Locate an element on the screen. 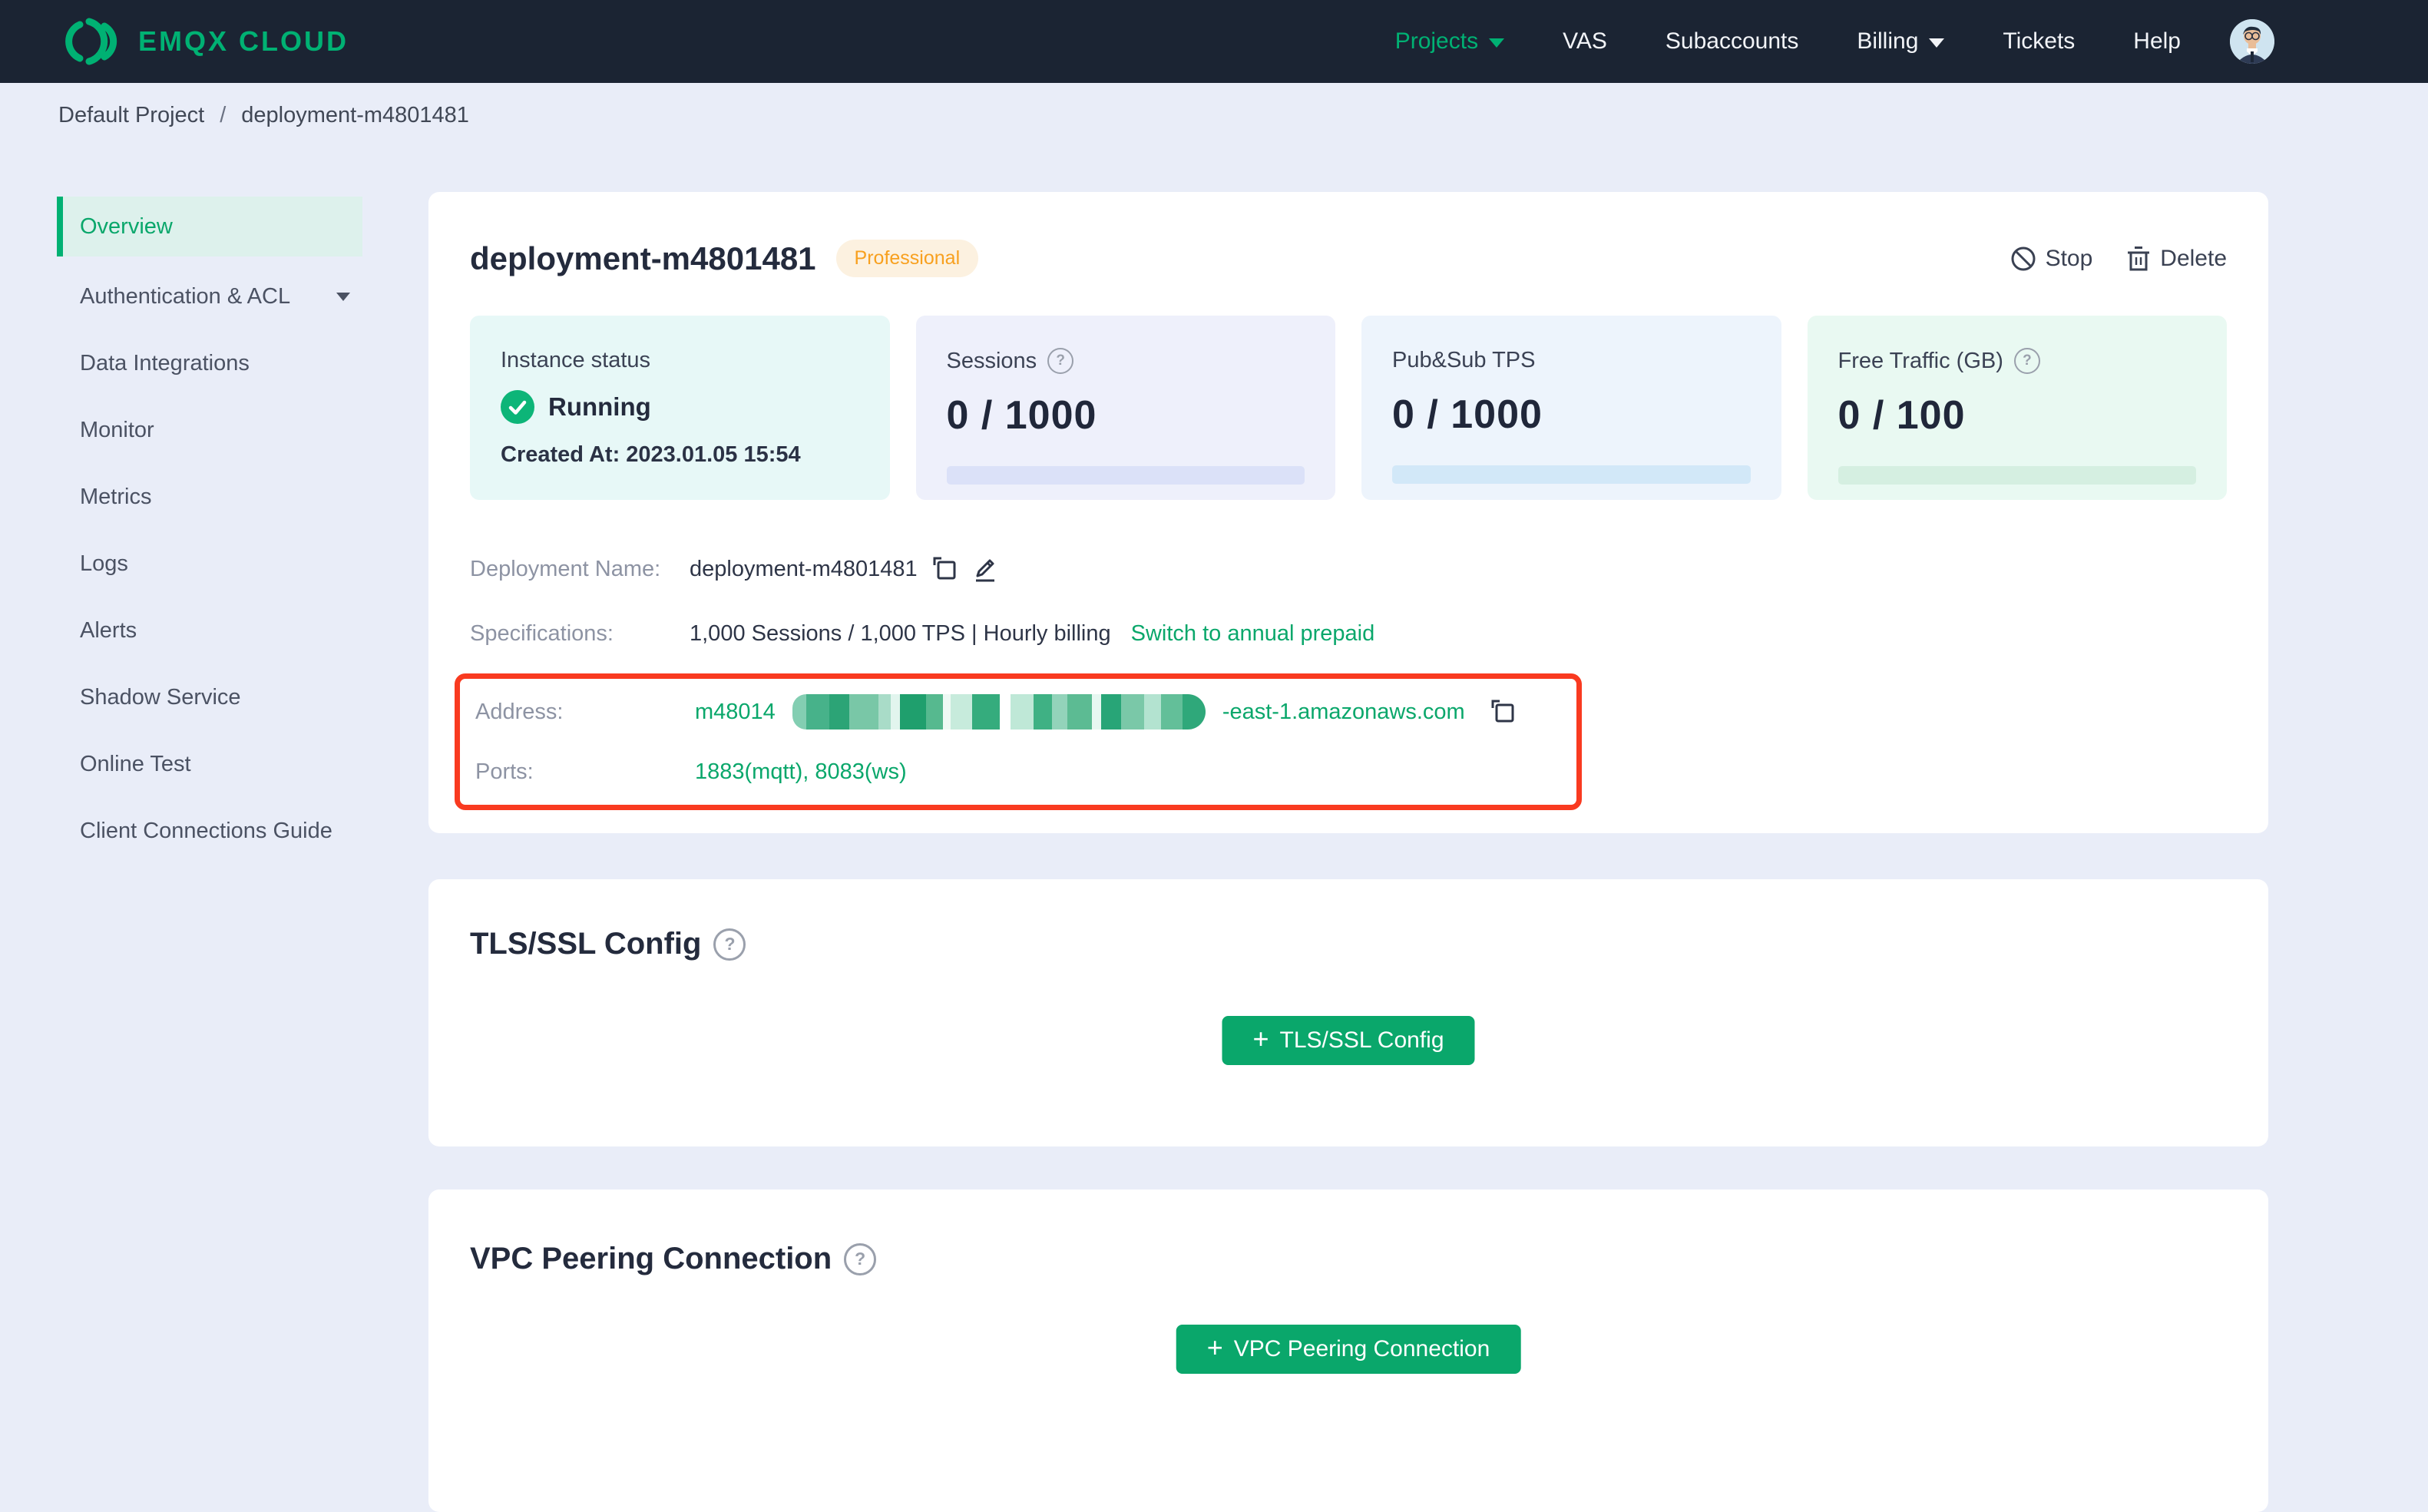 This screenshot has height=1512, width=2428. address-row: Address: m48014 -east-1.amazonaws.com is located at coordinates (1025, 712).